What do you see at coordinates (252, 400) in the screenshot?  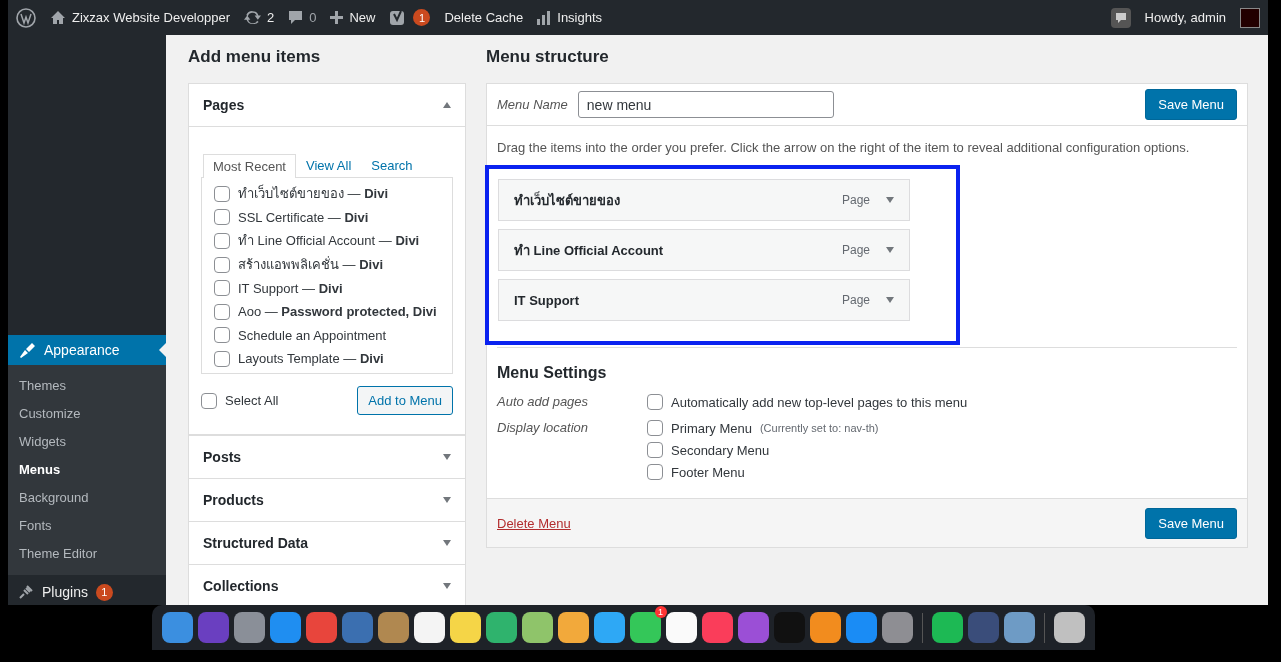 I see `select-all-label: Select All` at bounding box center [252, 400].